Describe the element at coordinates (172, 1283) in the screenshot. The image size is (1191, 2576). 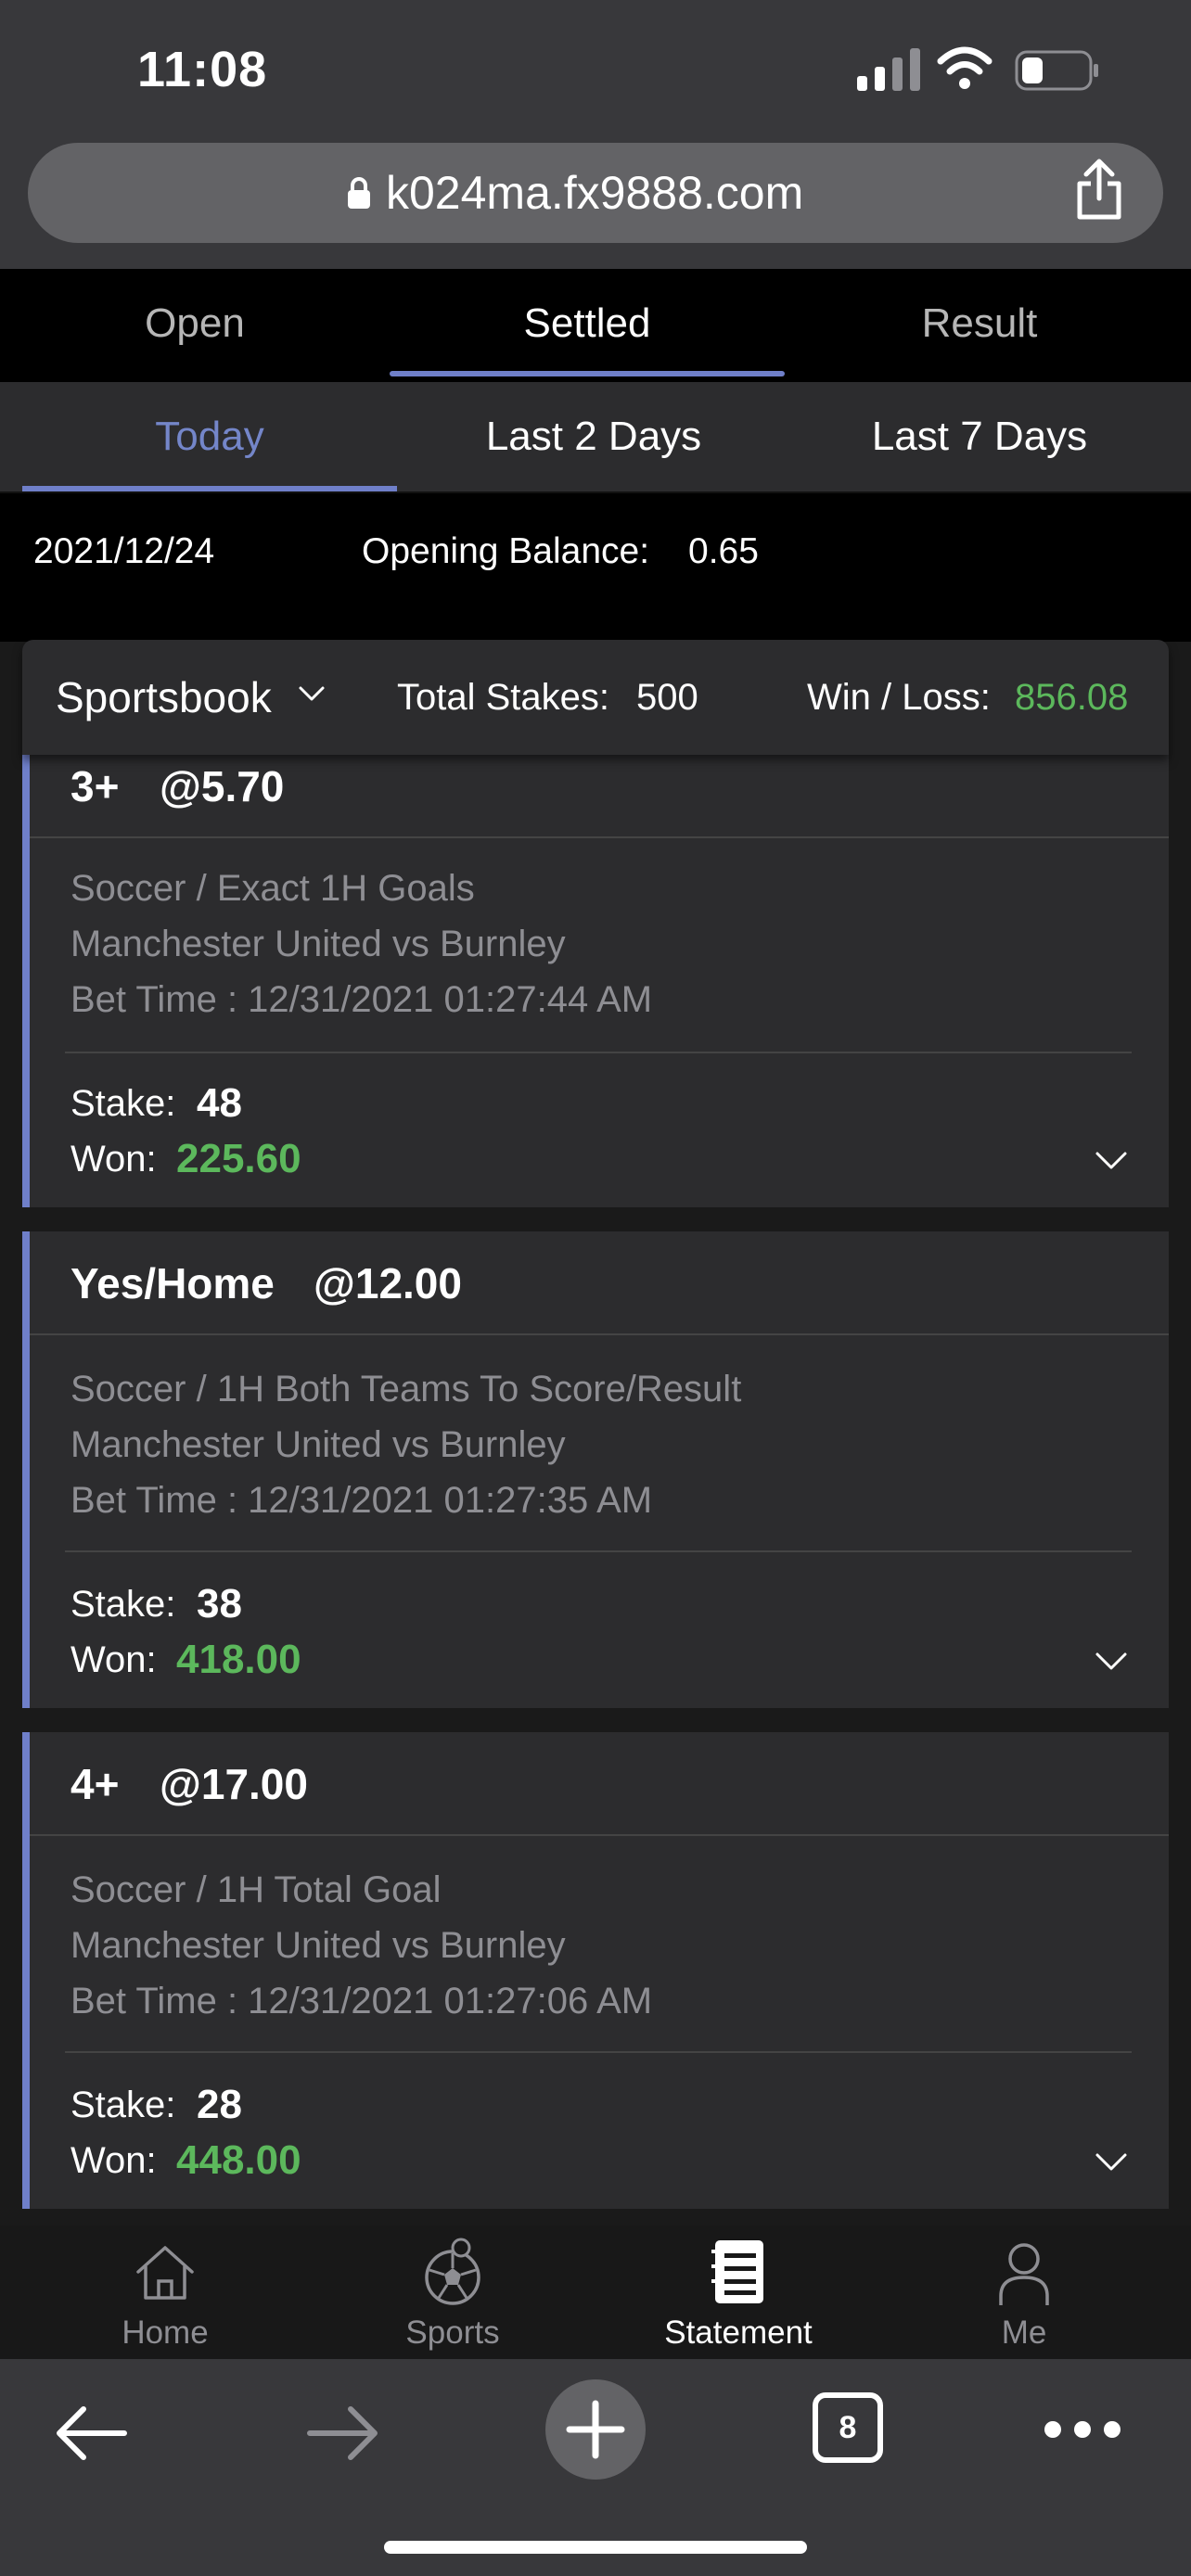
I see `bet-selection: Yes/Home` at that location.